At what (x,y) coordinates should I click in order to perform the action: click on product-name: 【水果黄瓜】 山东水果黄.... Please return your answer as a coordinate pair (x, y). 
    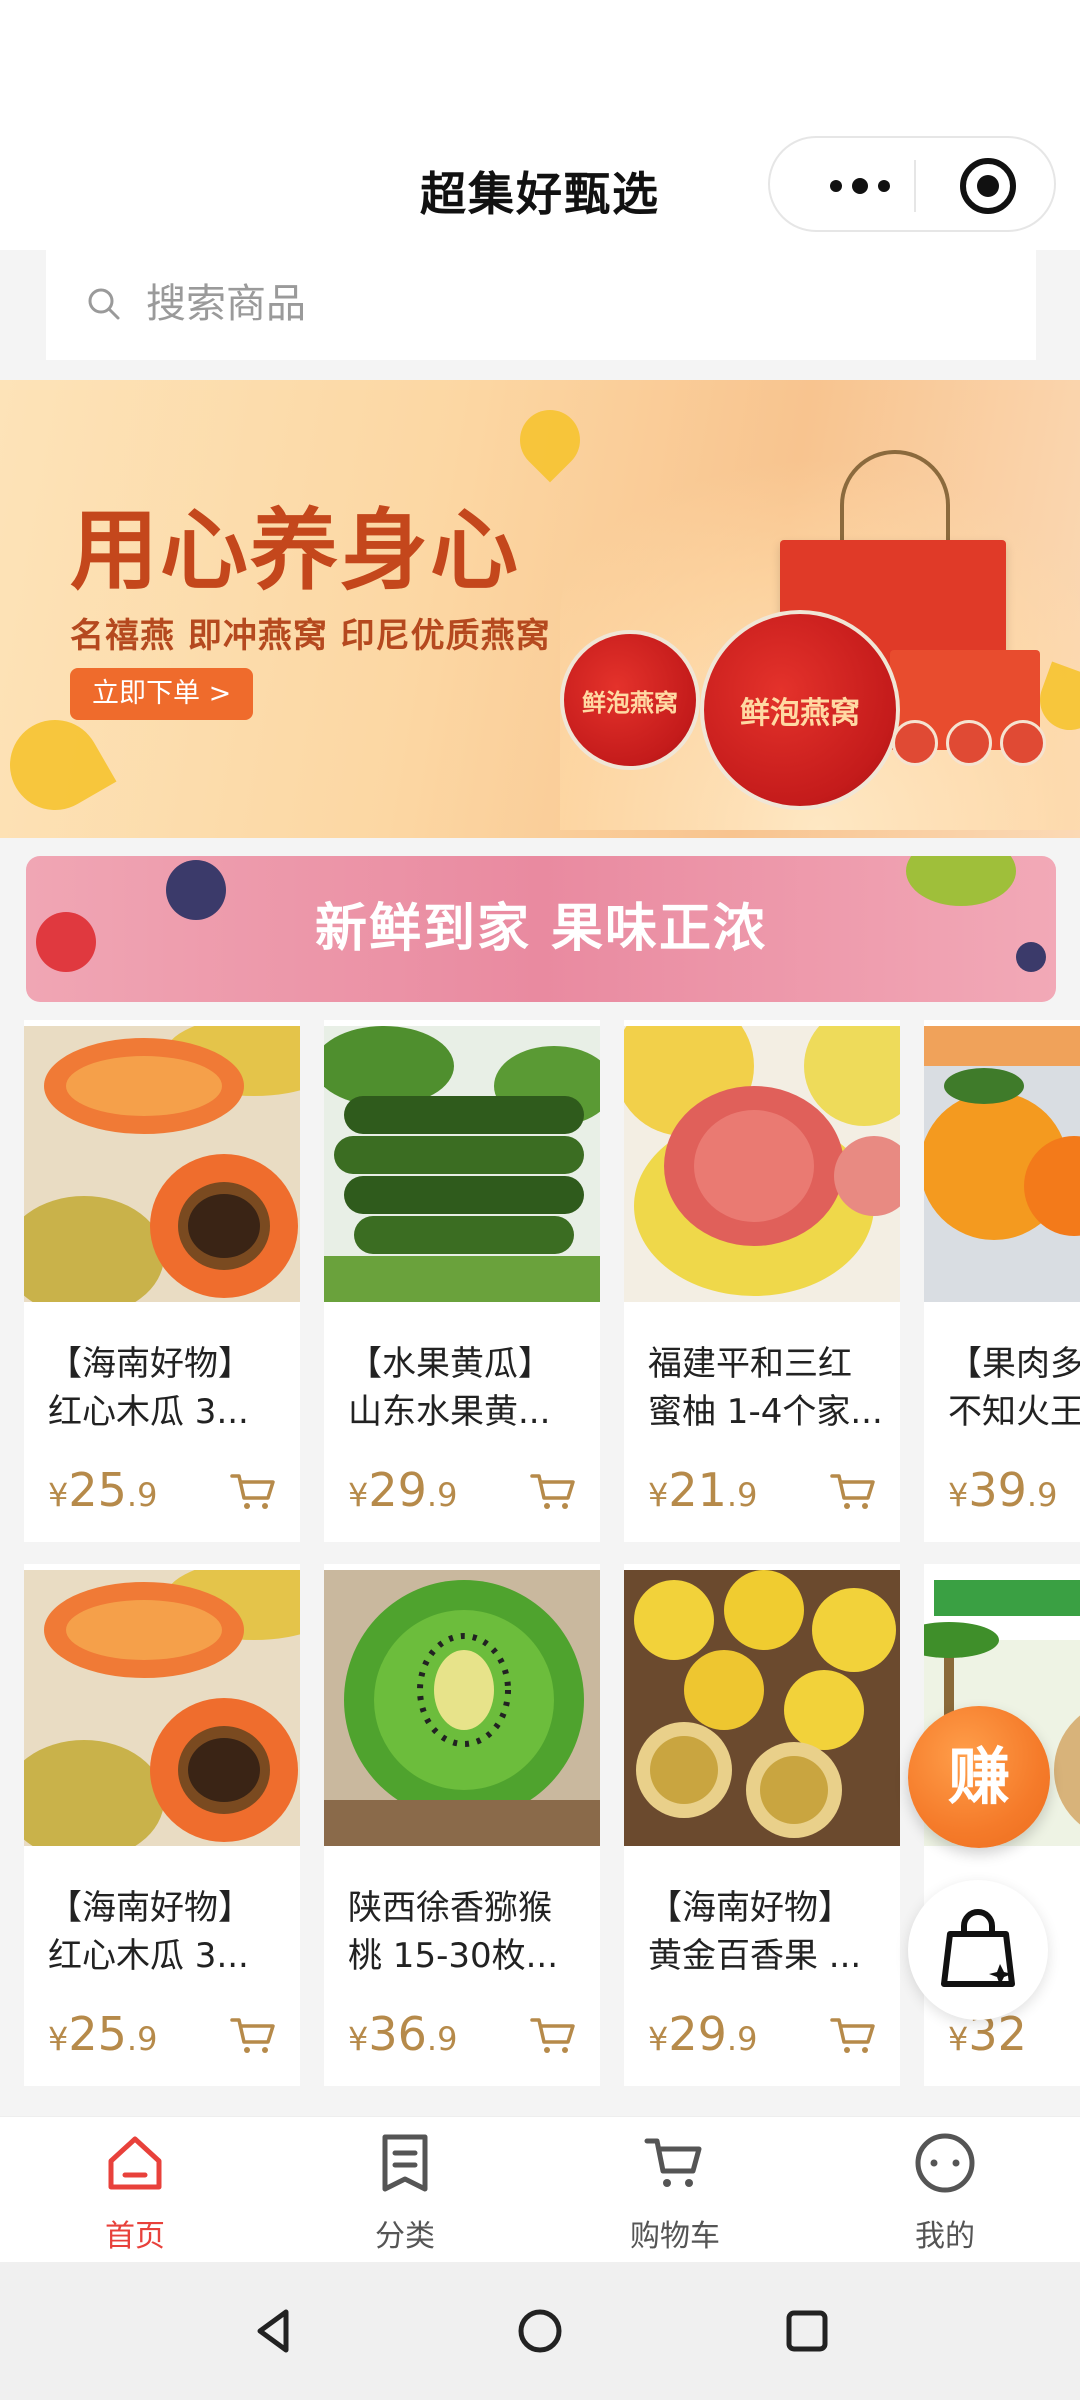
    Looking at the image, I should click on (450, 1388).